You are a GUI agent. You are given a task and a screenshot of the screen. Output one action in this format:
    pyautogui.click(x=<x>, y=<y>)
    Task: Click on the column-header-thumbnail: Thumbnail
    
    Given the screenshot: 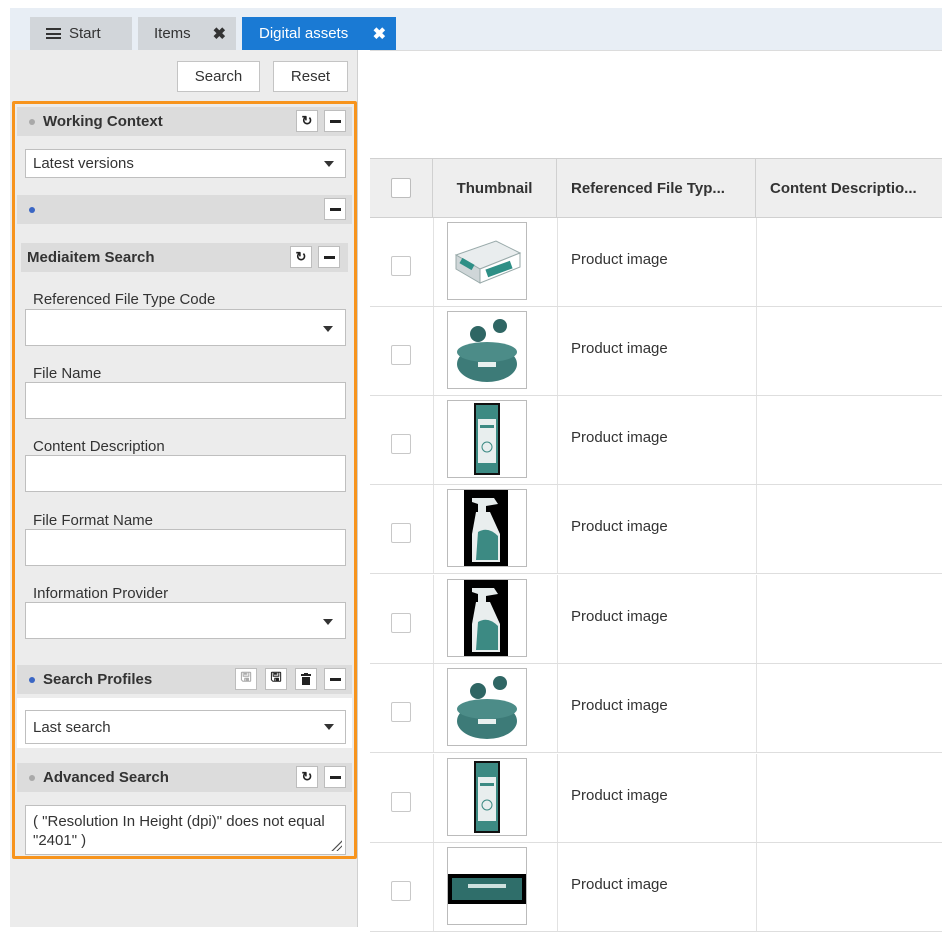 What is the action you would take?
    pyautogui.click(x=495, y=188)
    